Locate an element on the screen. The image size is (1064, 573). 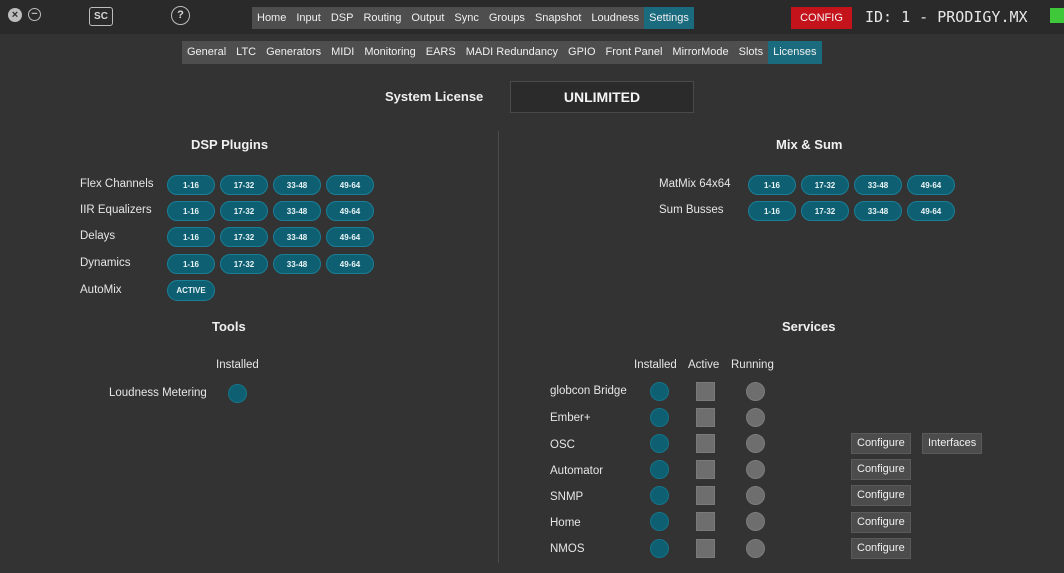
sum-busses-33-48-button: 33-48 is located at coordinates (878, 211).